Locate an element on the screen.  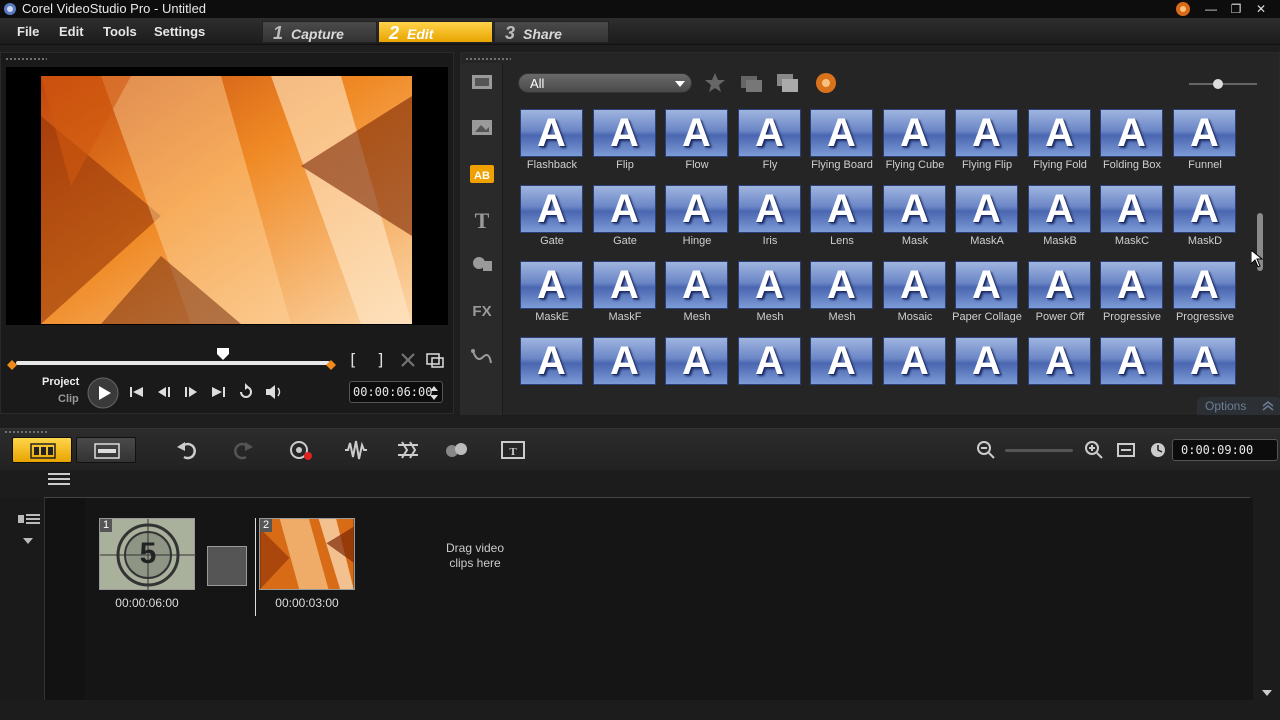
transition-thumbnail: A Flying Cube is located at coordinates (915, 143).